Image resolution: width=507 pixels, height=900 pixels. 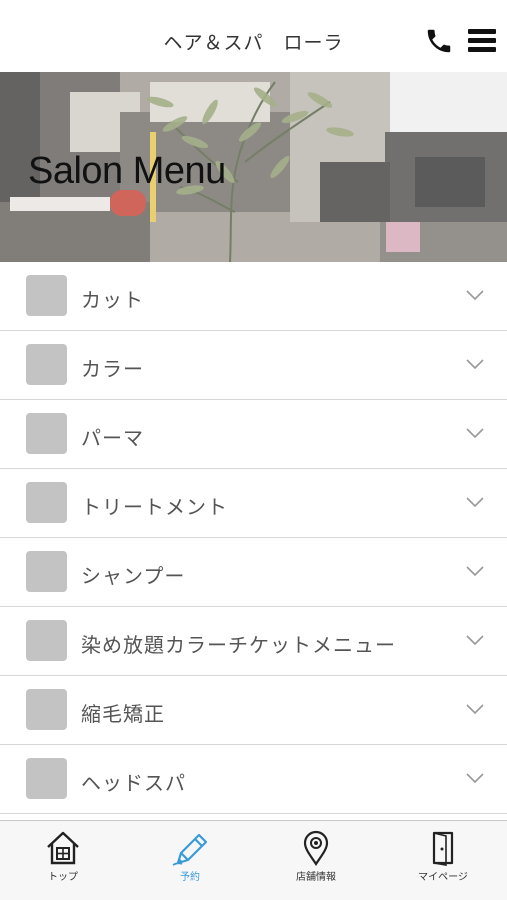 I want to click on home-icon, so click(x=63, y=848).